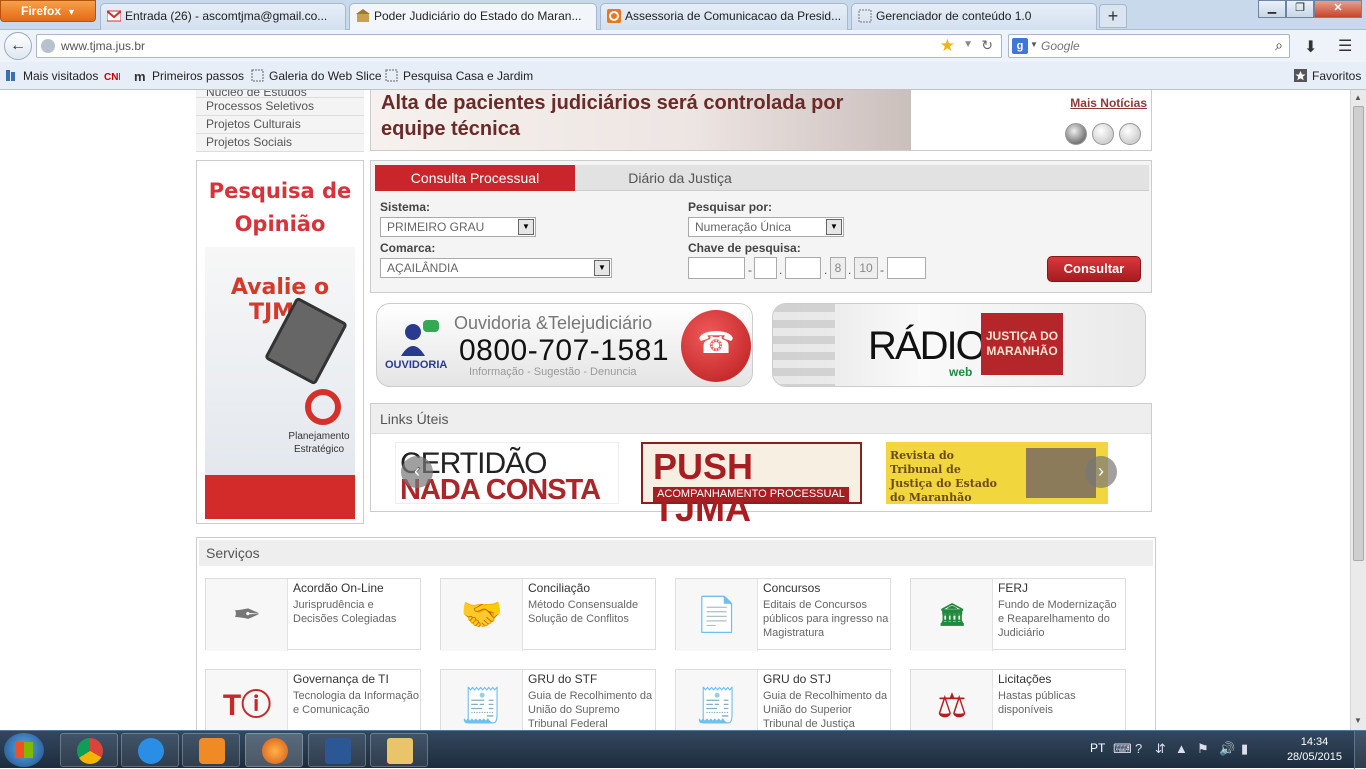  What do you see at coordinates (337, 750) in the screenshot?
I see `taskbar-word` at bounding box center [337, 750].